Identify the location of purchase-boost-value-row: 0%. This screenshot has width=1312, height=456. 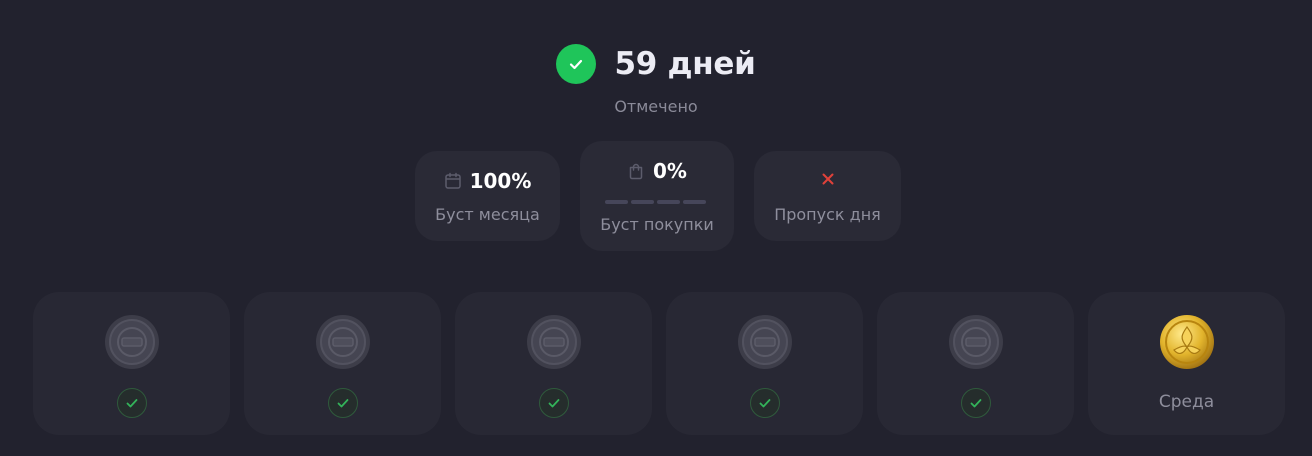
(657, 171).